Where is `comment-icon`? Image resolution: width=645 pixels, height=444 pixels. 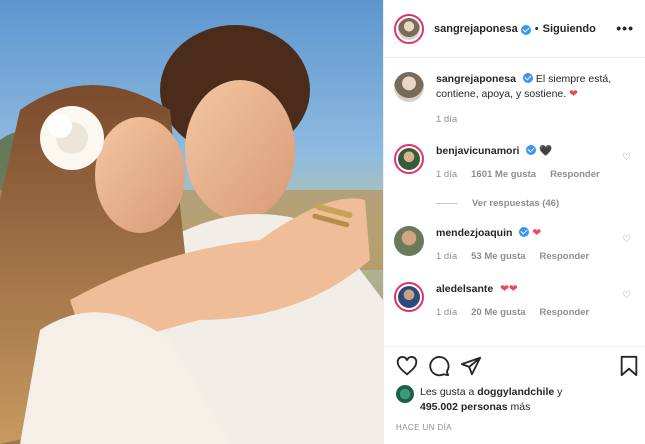 comment-icon is located at coordinates (439, 366).